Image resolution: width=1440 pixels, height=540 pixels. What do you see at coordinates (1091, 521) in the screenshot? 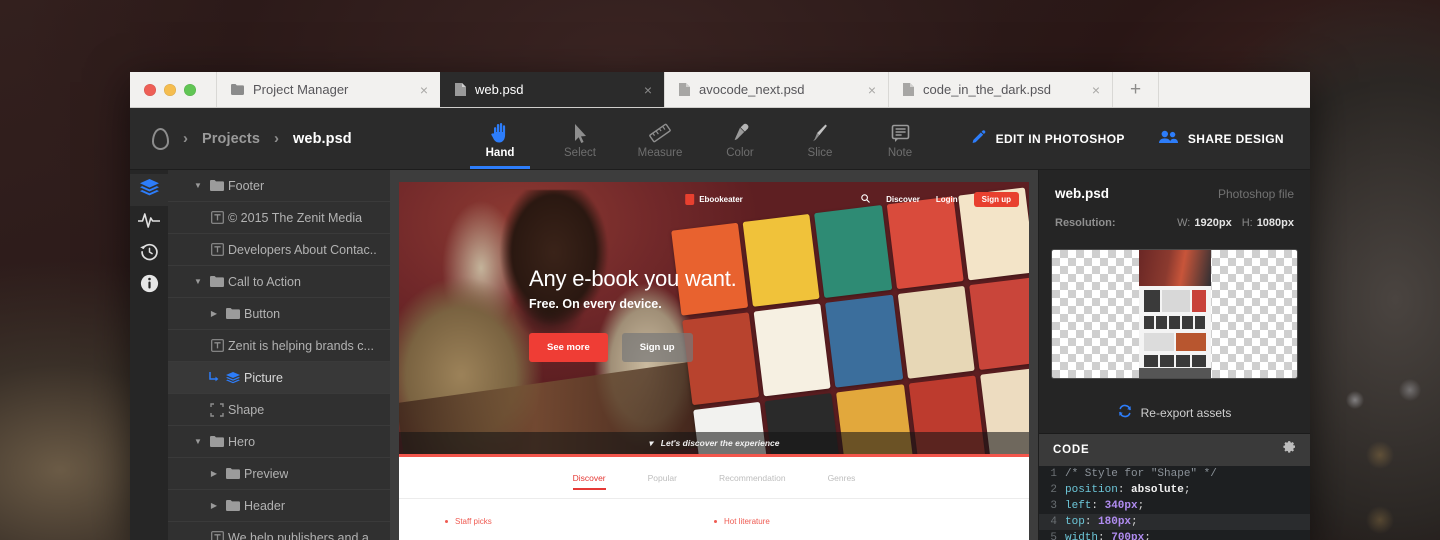
I see `code-text: :` at bounding box center [1091, 521].